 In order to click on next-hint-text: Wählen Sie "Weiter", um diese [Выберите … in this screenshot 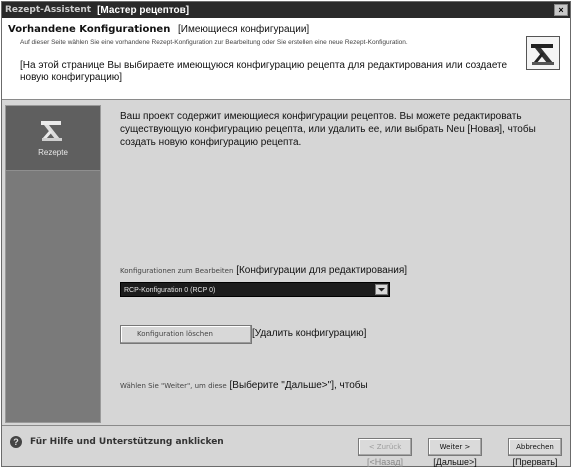, I will do `click(244, 385)`.